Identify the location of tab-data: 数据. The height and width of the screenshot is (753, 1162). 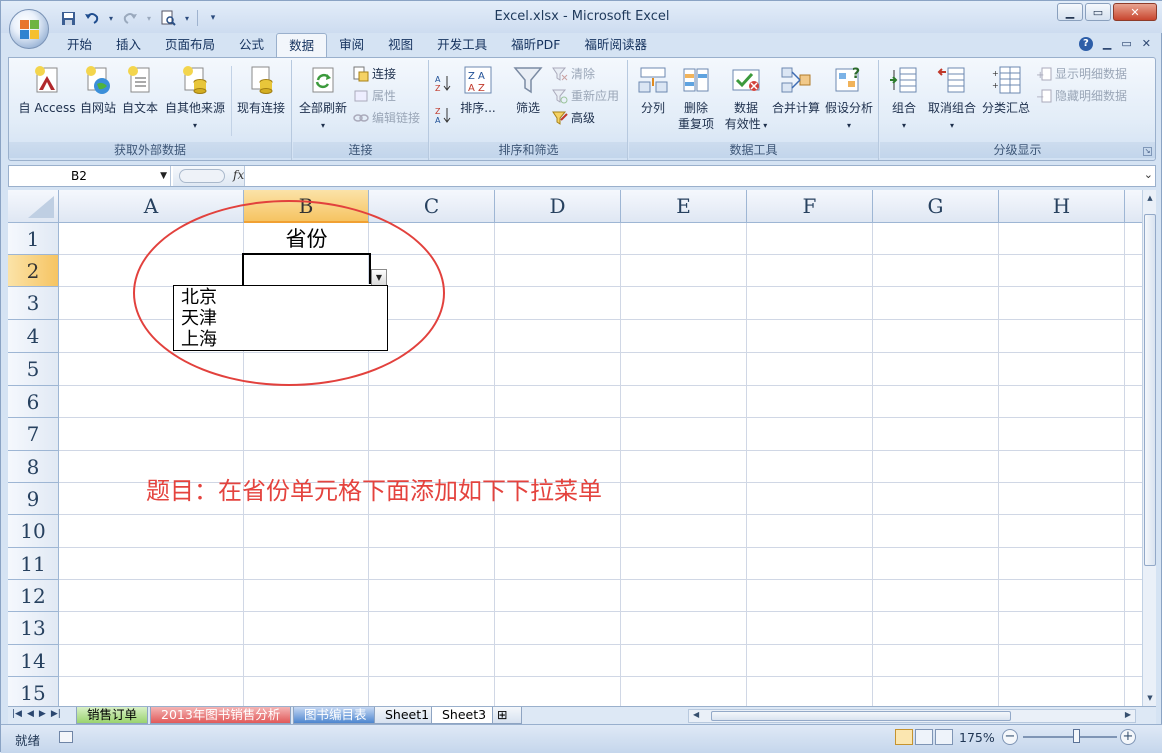
(302, 45).